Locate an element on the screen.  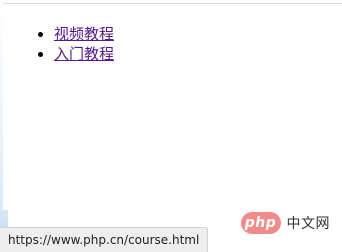
top-divider is located at coordinates (171, 3).